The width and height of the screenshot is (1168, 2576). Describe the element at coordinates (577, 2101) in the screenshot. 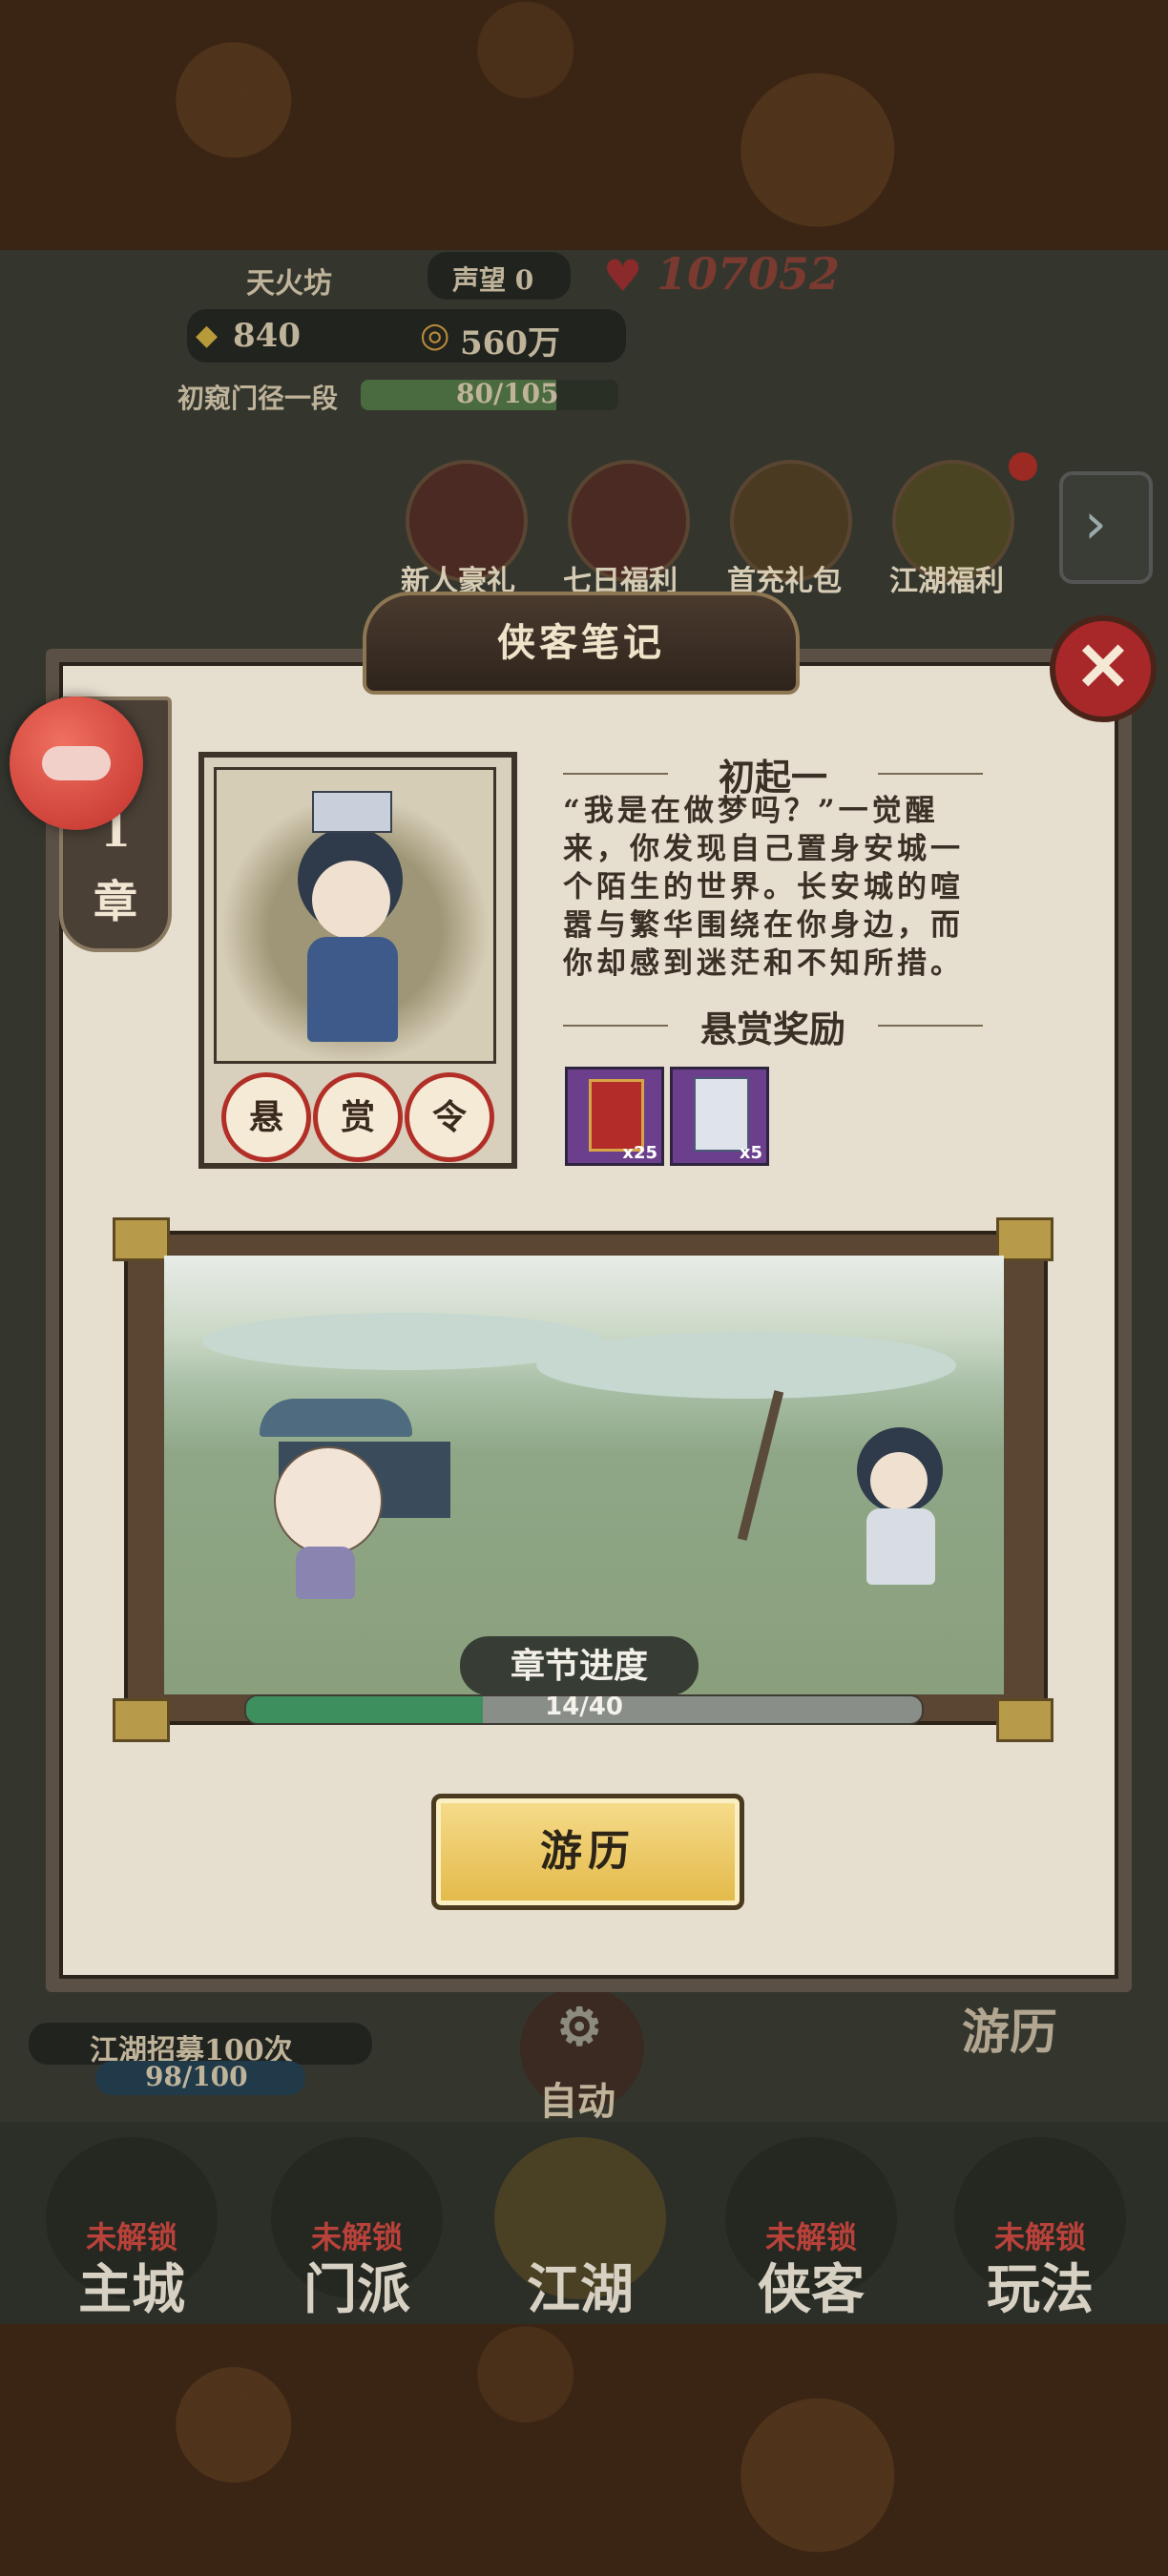

I see `auto-label: 自动` at that location.